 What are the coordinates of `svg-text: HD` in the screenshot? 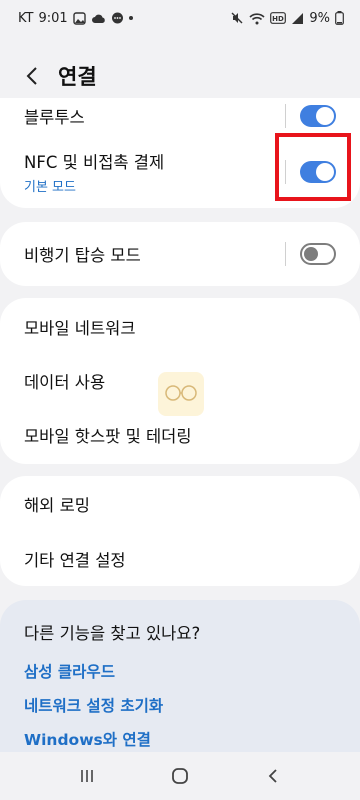 It's located at (279, 19).